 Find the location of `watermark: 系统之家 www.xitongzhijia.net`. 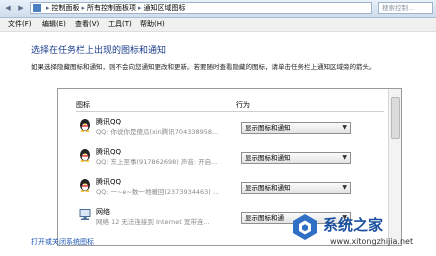

watermark: 系统之家 www.xitongzhijia.net is located at coordinates (360, 232).